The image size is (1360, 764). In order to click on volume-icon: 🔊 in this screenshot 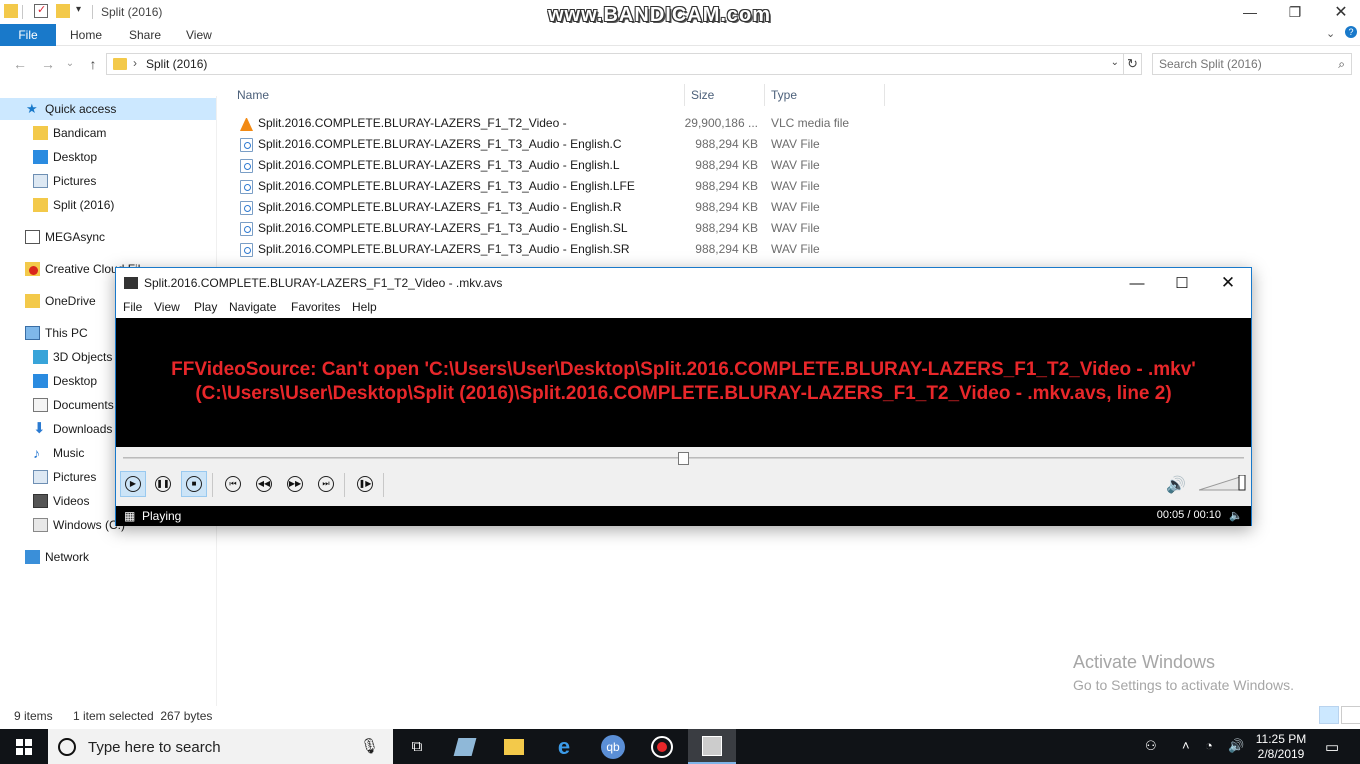, I will do `click(1236, 746)`.